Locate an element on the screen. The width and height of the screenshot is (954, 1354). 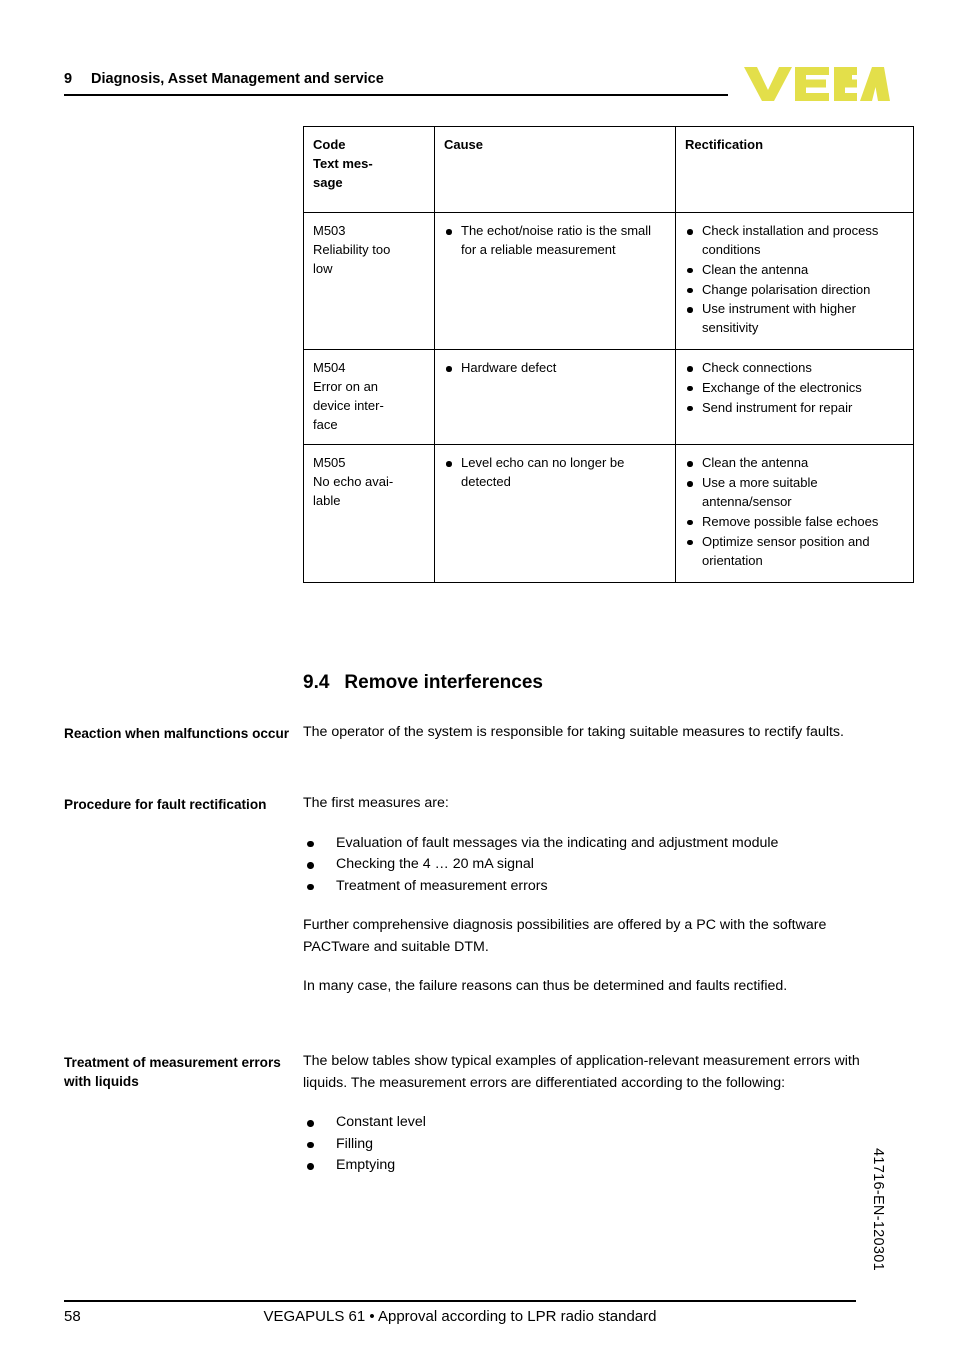
column-header-rectification: Rectification is located at coordinates (794, 169).